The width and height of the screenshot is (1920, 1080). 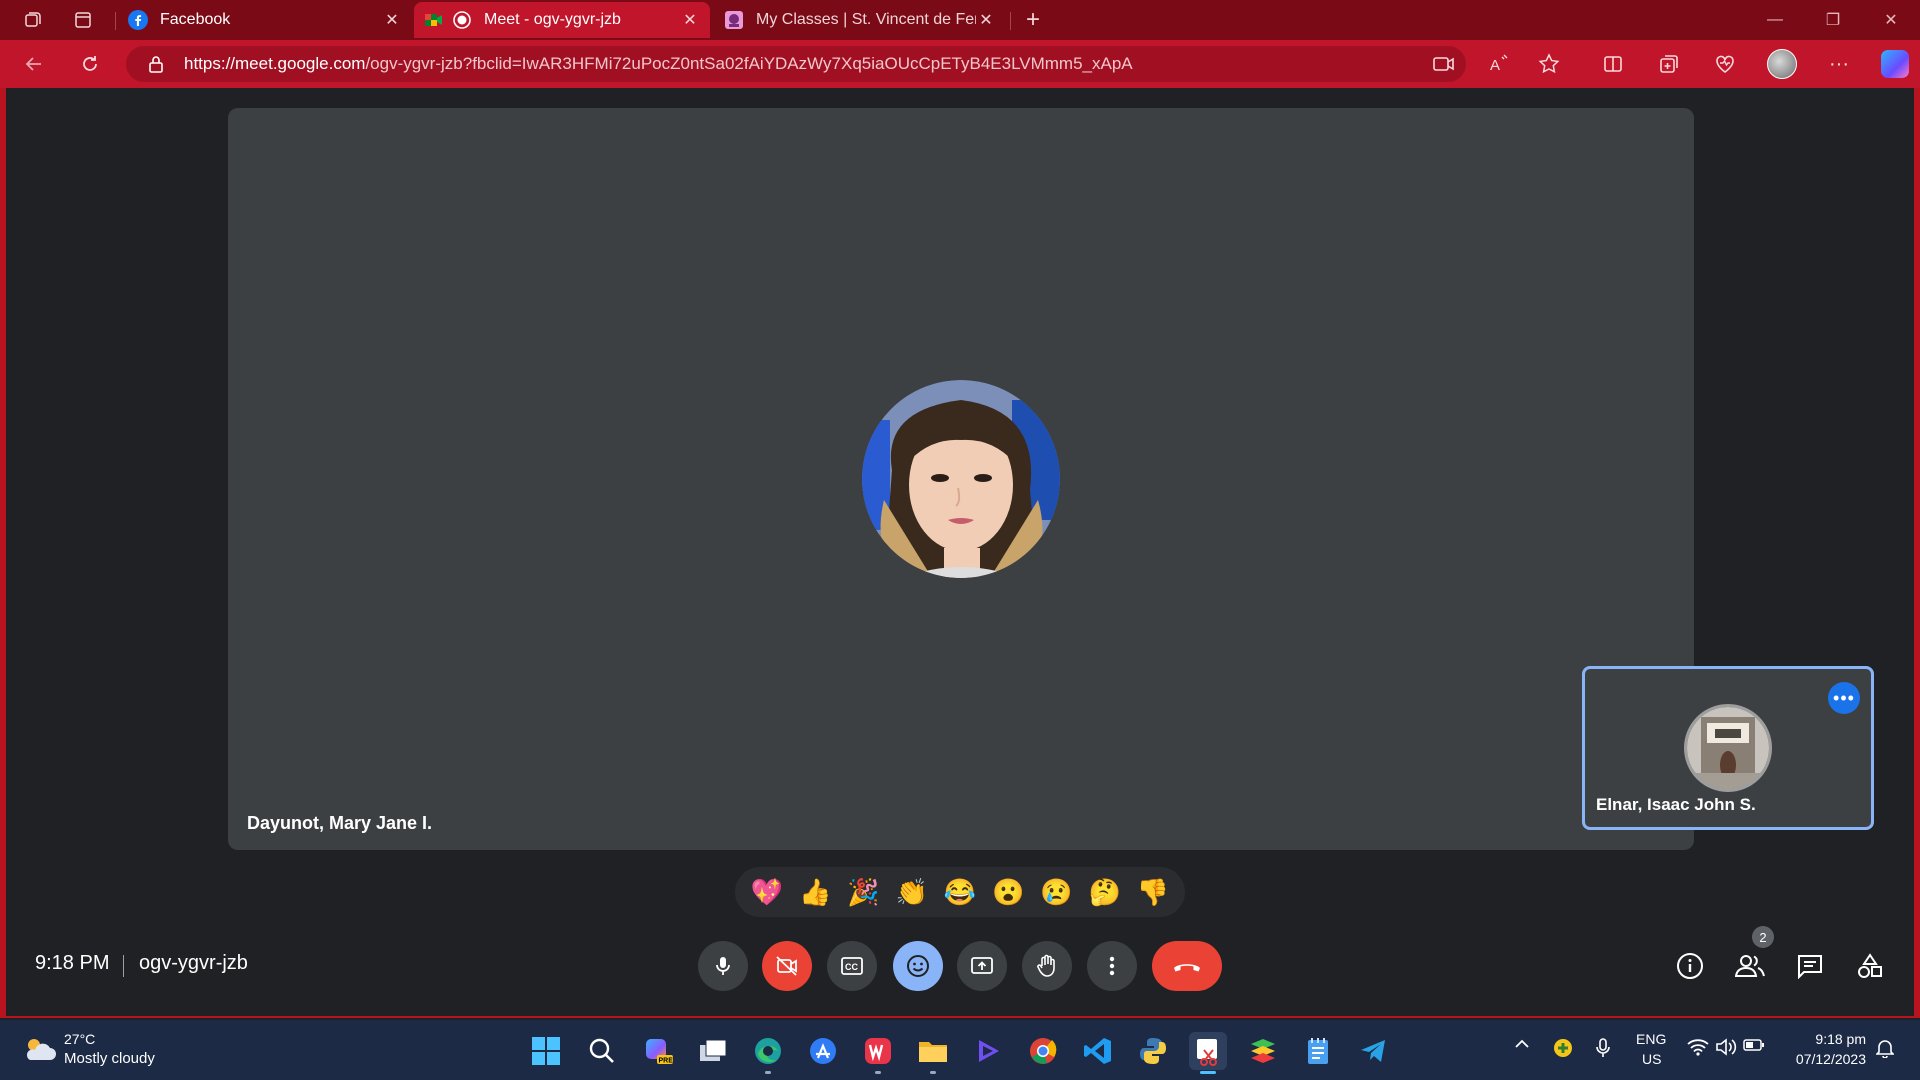 What do you see at coordinates (1726, 1047) in the screenshot?
I see `volume-icon` at bounding box center [1726, 1047].